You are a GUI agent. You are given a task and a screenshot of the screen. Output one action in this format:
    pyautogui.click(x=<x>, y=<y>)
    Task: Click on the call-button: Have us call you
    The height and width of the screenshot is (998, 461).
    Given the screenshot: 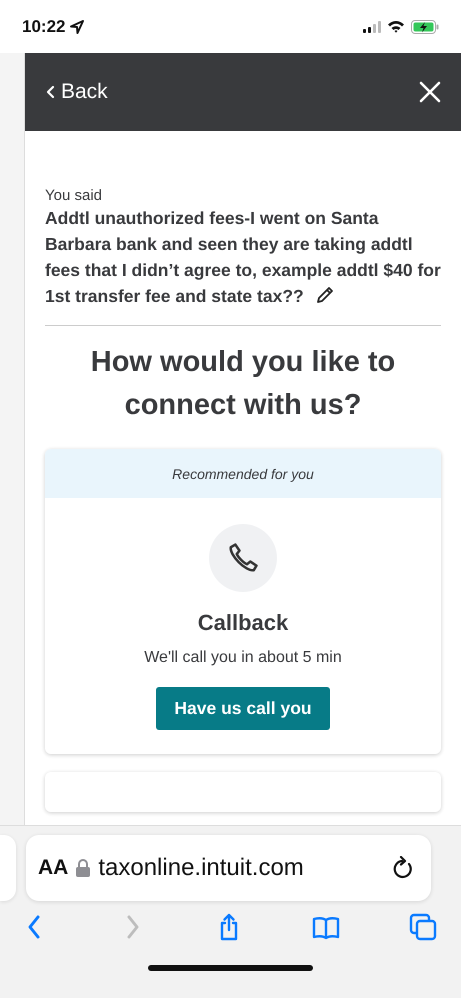 What is the action you would take?
    pyautogui.click(x=243, y=708)
    